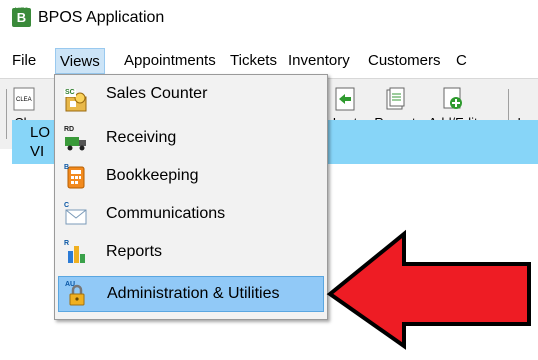 The width and height of the screenshot is (538, 360). Describe the element at coordinates (77, 294) in the screenshot. I see `padlock-icon: AU` at that location.